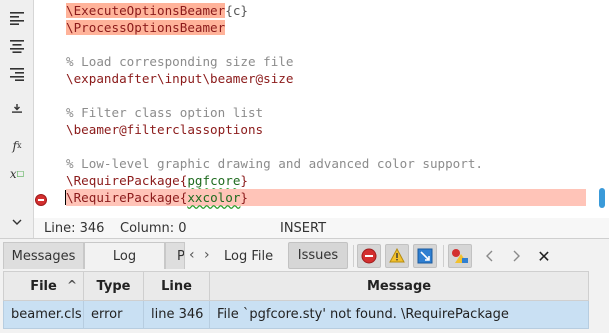 The image size is (609, 333). Describe the element at coordinates (325, 197) in the screenshot. I see `current-error-line: \RequirePackage{xxcolor}` at that location.